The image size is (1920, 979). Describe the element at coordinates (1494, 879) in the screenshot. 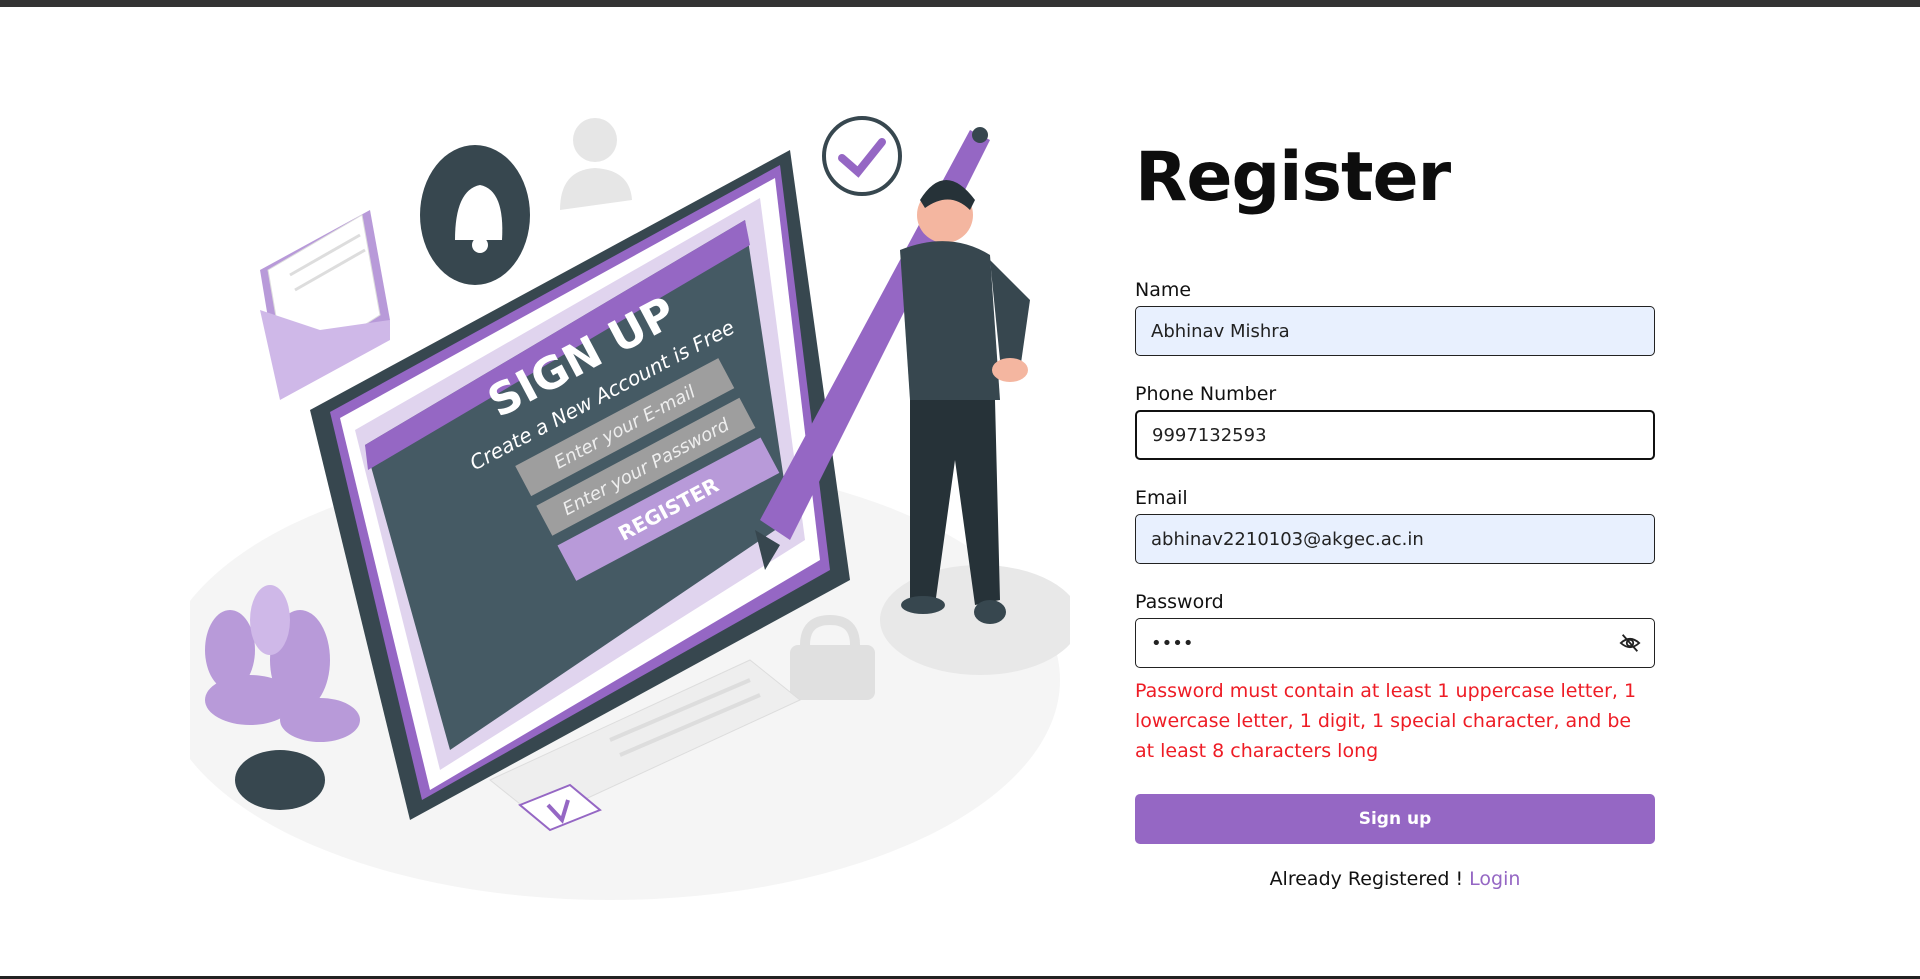

I see `login-link: Login` at that location.